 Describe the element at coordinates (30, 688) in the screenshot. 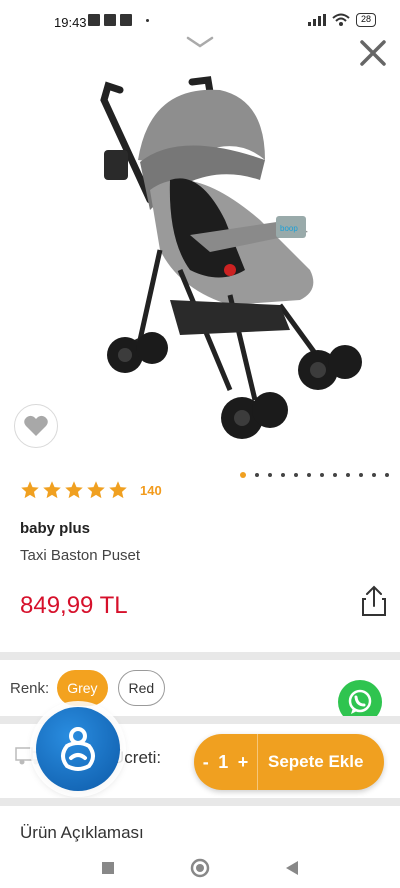

I see `color-label: Renk:` at that location.